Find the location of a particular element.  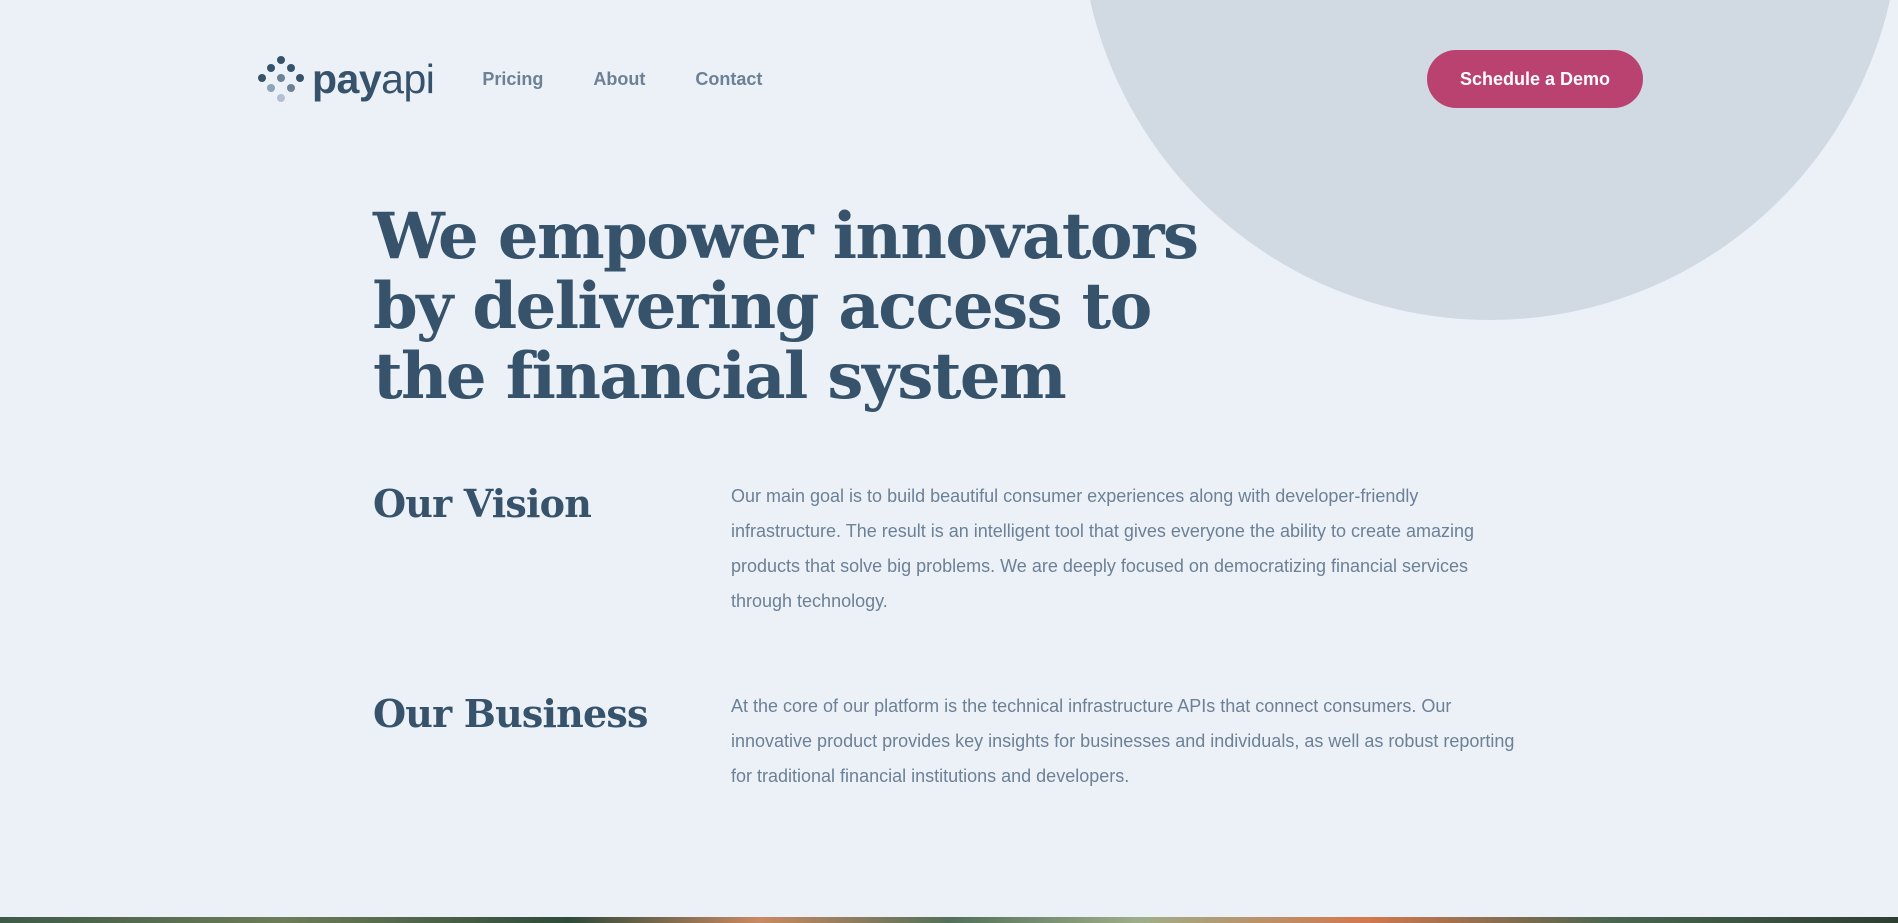

brand-logo: payapi is located at coordinates (346, 78).